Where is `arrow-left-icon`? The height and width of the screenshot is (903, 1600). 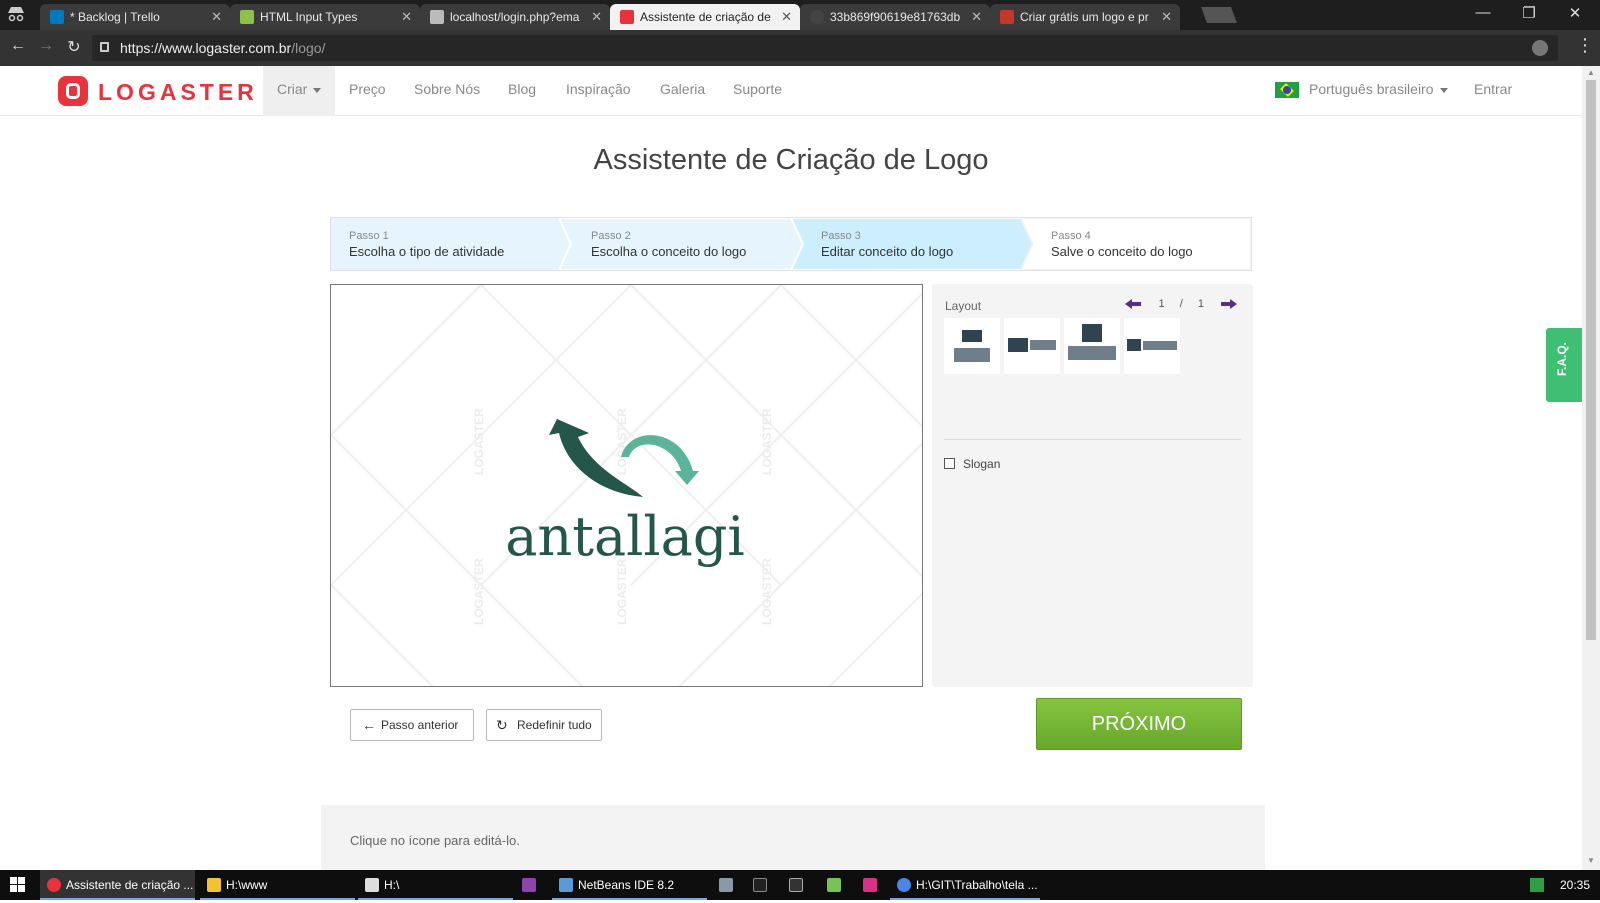 arrow-left-icon is located at coordinates (1133, 304).